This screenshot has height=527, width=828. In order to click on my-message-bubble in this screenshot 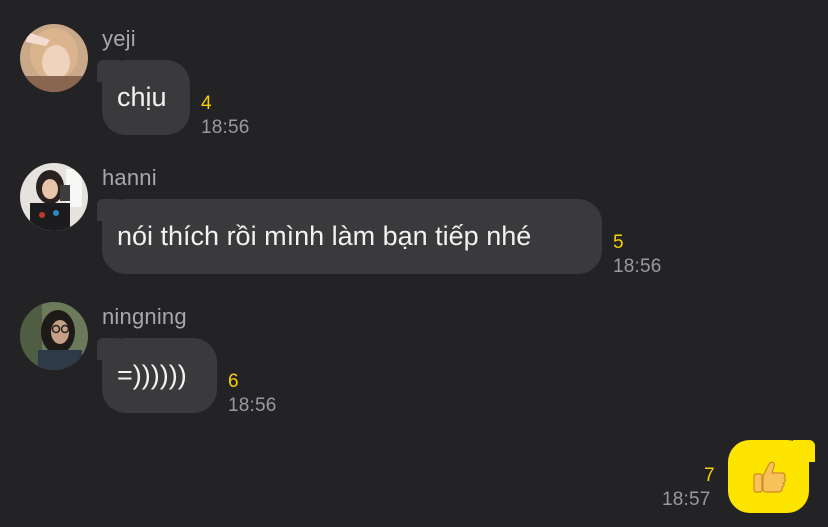, I will do `click(771, 476)`.